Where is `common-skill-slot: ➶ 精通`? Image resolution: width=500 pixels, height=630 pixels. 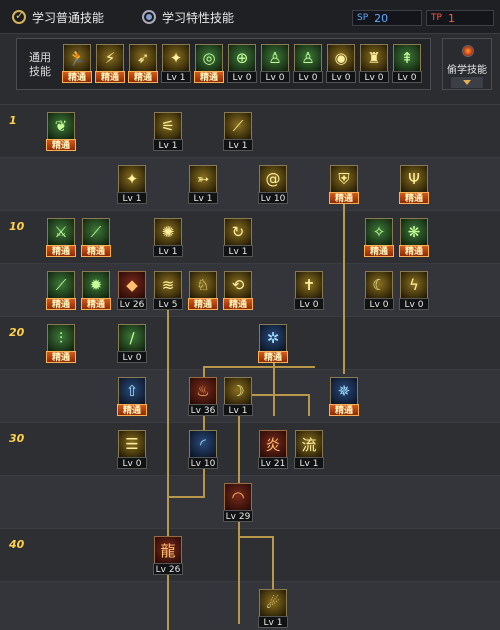
common-skill-slot: ➶ 精通 is located at coordinates (143, 64).